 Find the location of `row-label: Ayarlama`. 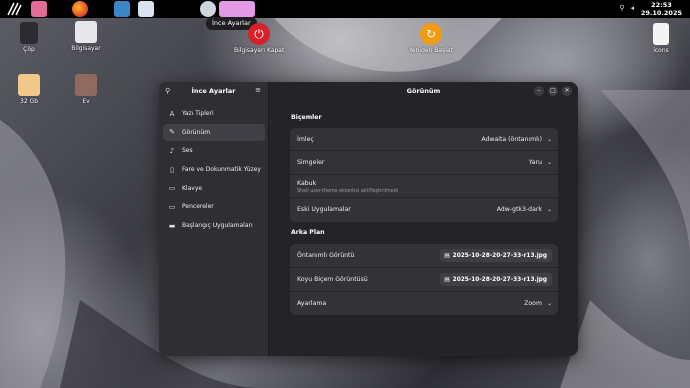

row-label: Ayarlama is located at coordinates (312, 303).